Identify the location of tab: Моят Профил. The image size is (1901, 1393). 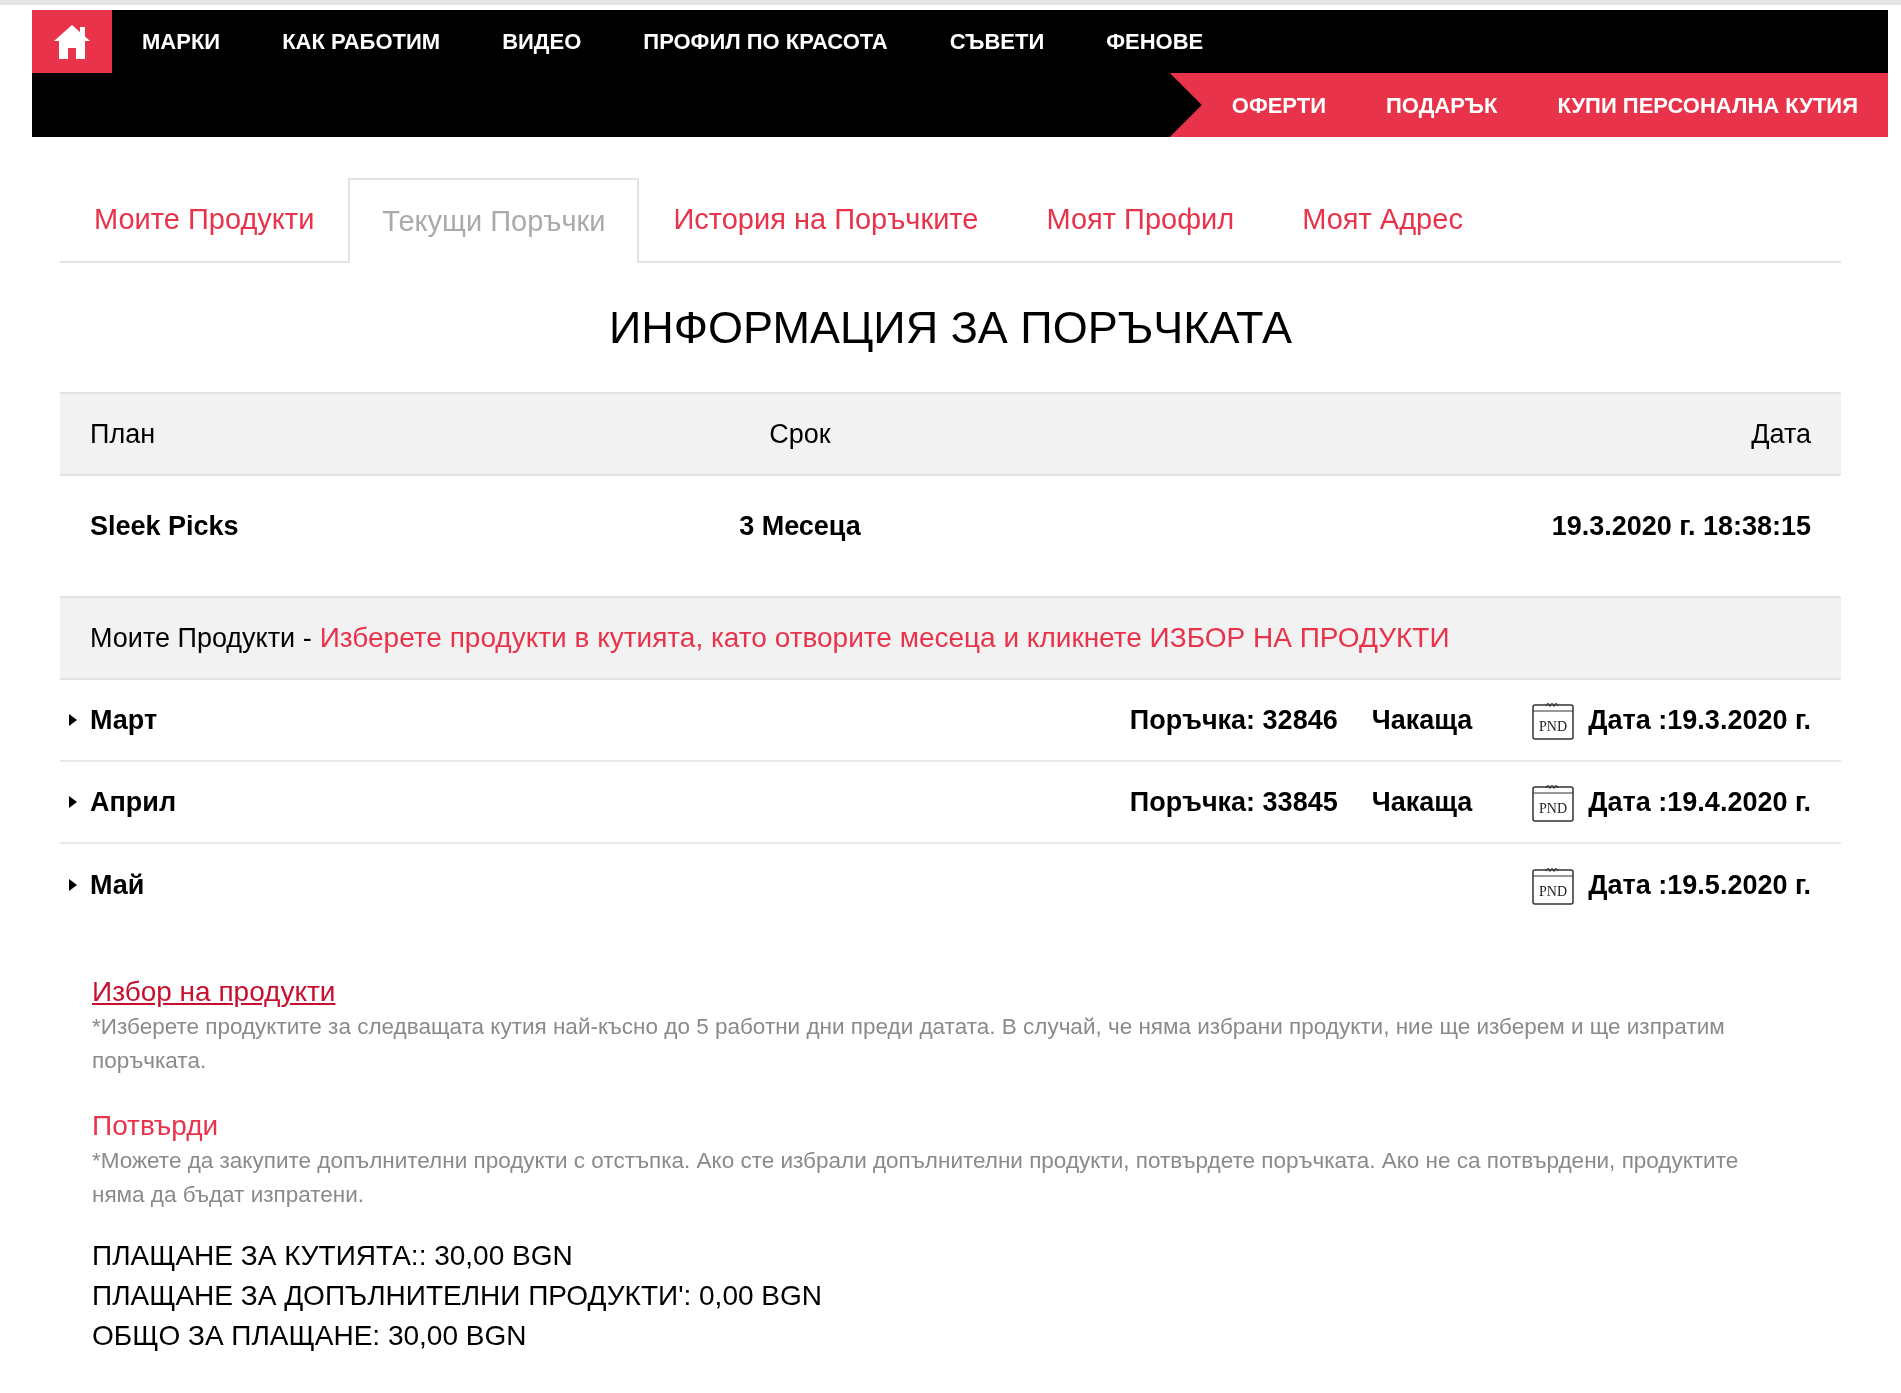
(1140, 219).